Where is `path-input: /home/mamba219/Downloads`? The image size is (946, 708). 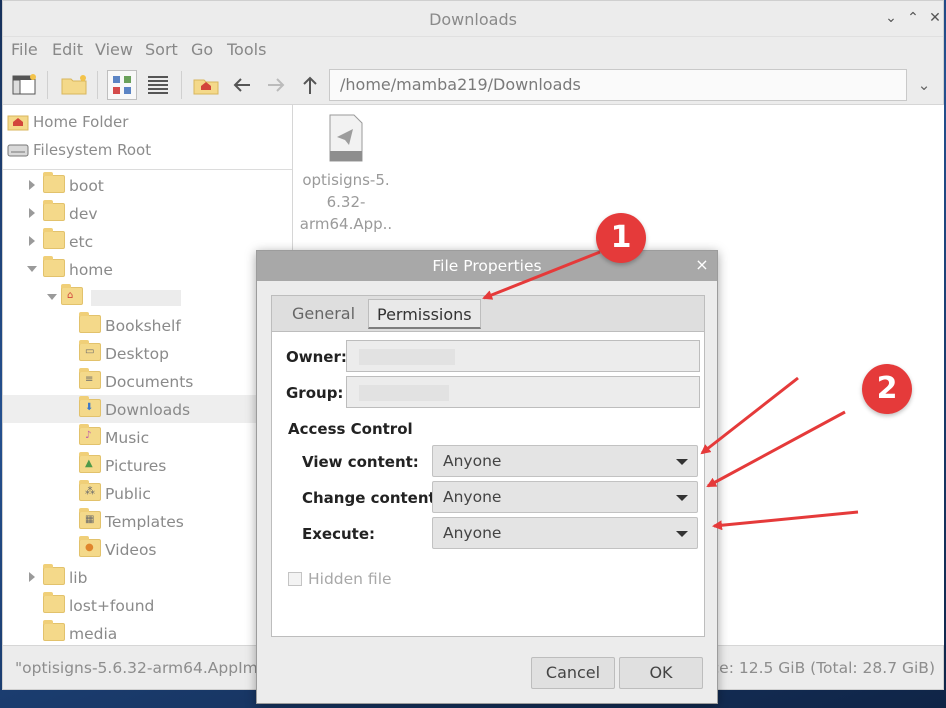
path-input: /home/mamba219/Downloads is located at coordinates (618, 85).